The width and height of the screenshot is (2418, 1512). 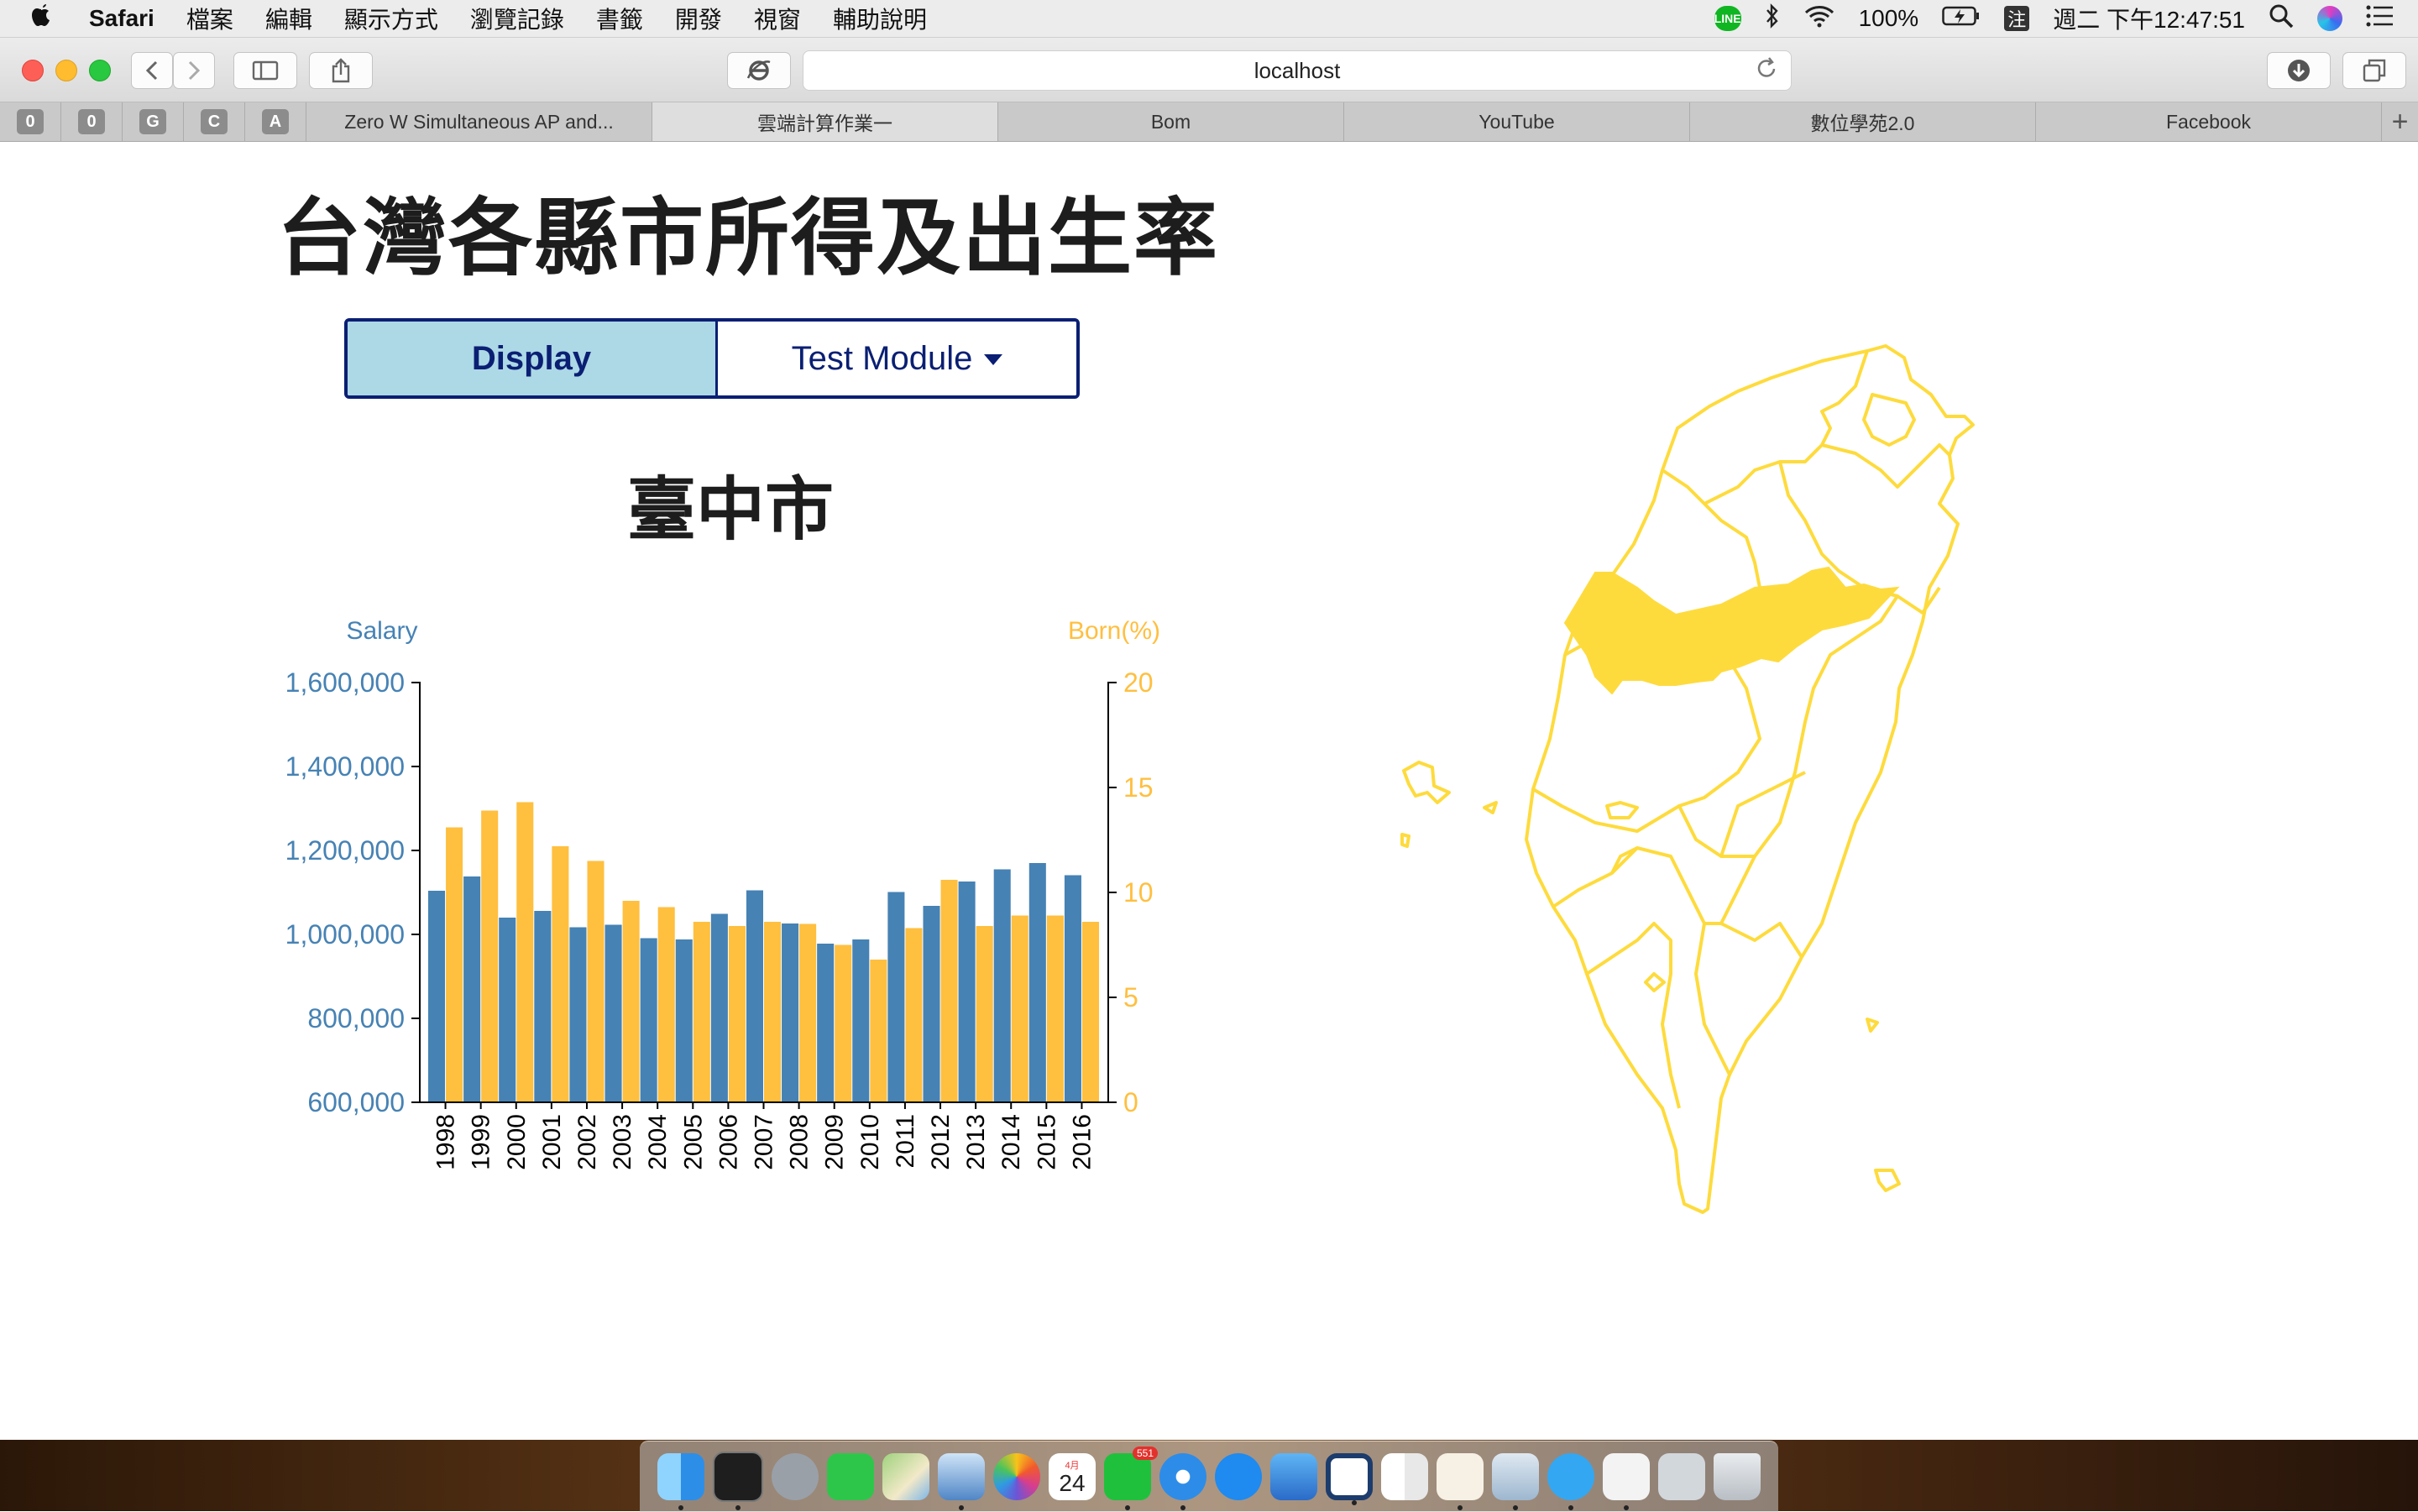 What do you see at coordinates (345, 850) in the screenshot?
I see `left-y-tick-label: 1,200,000` at bounding box center [345, 850].